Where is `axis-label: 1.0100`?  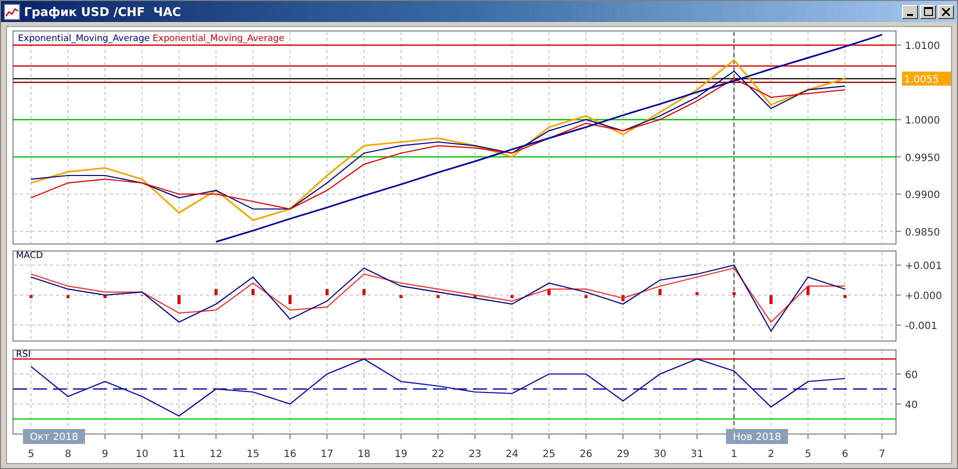 axis-label: 1.0100 is located at coordinates (922, 46).